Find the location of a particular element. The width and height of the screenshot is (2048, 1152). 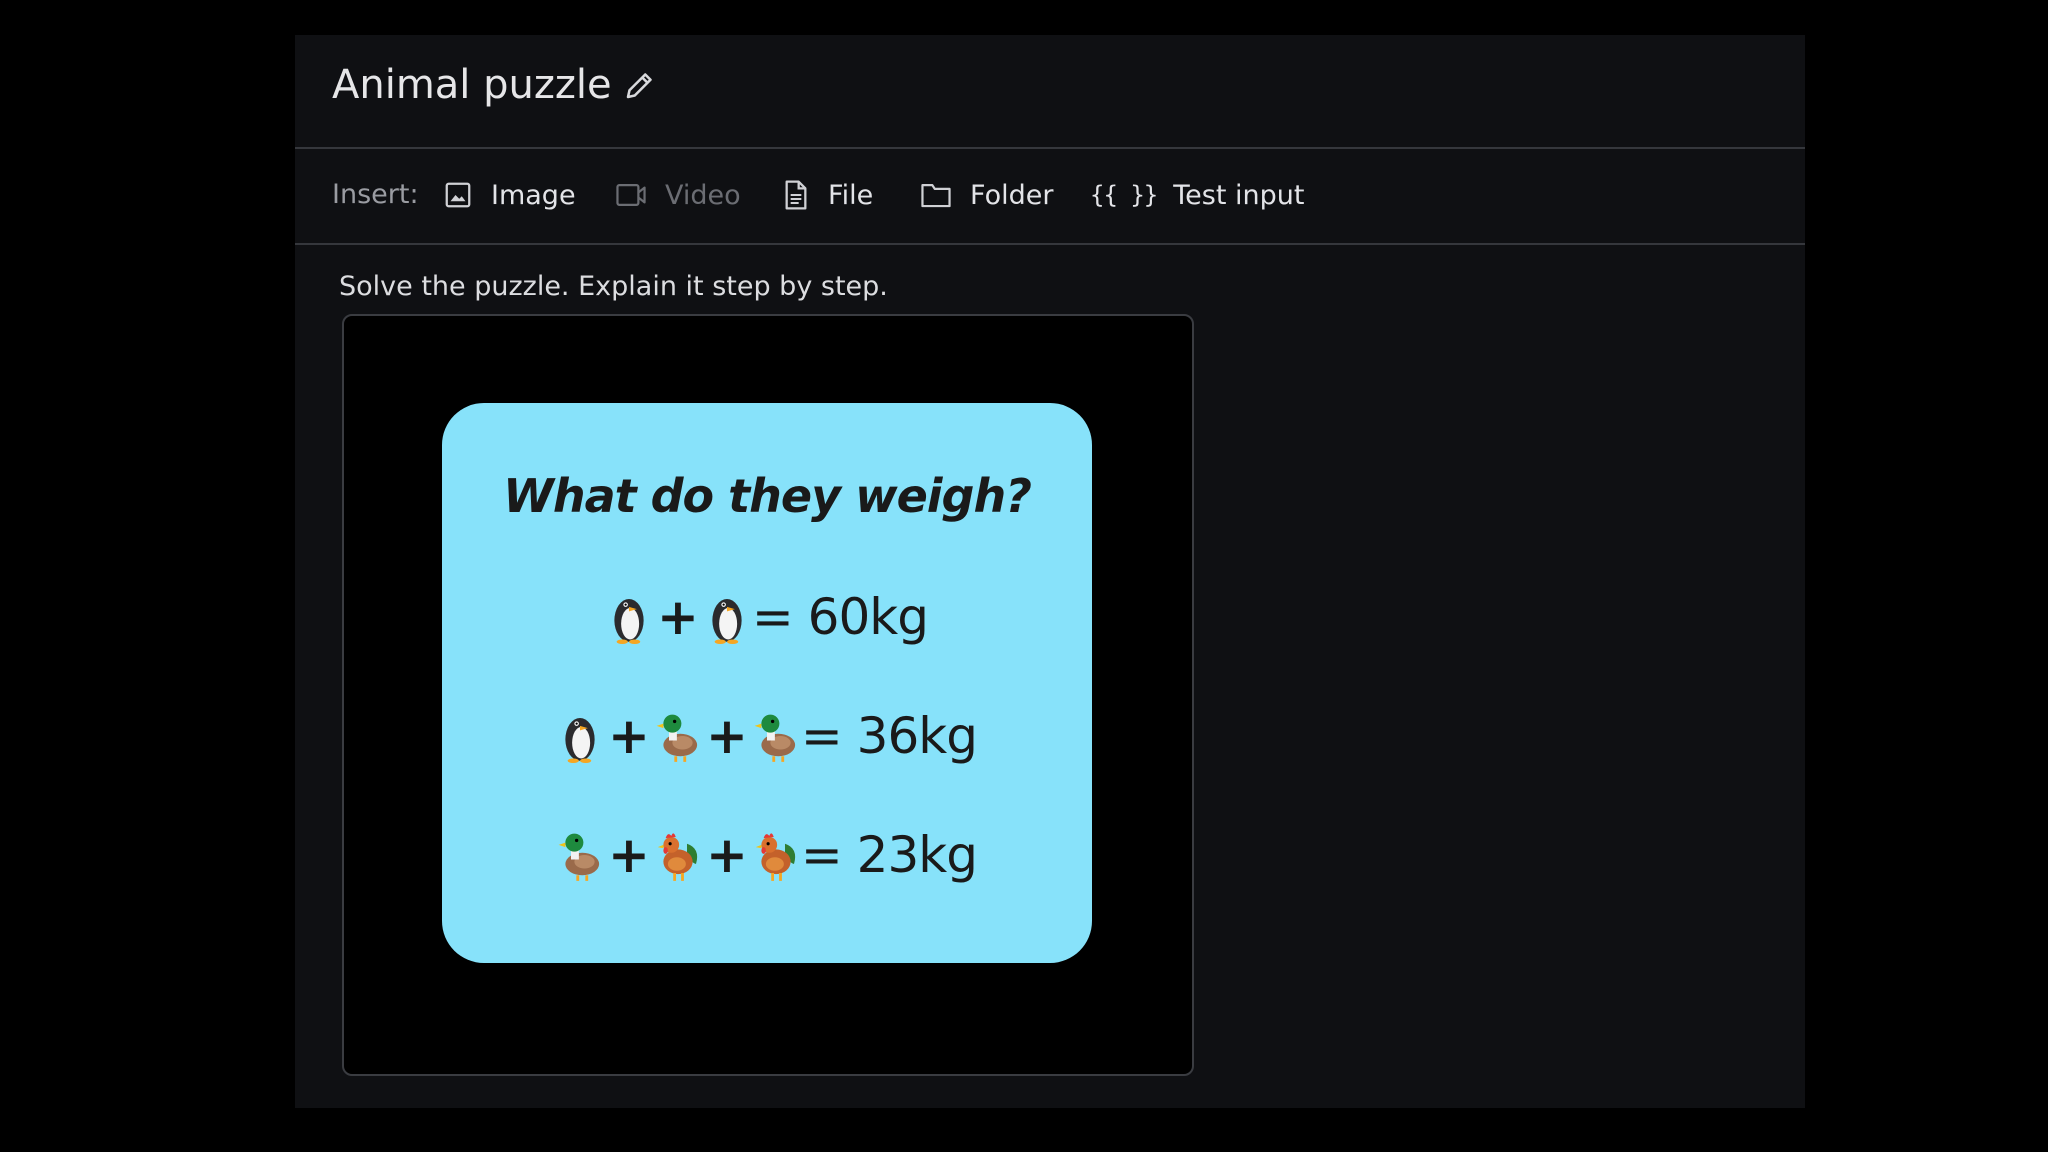

insert-image-button: Image is located at coordinates (509, 195).